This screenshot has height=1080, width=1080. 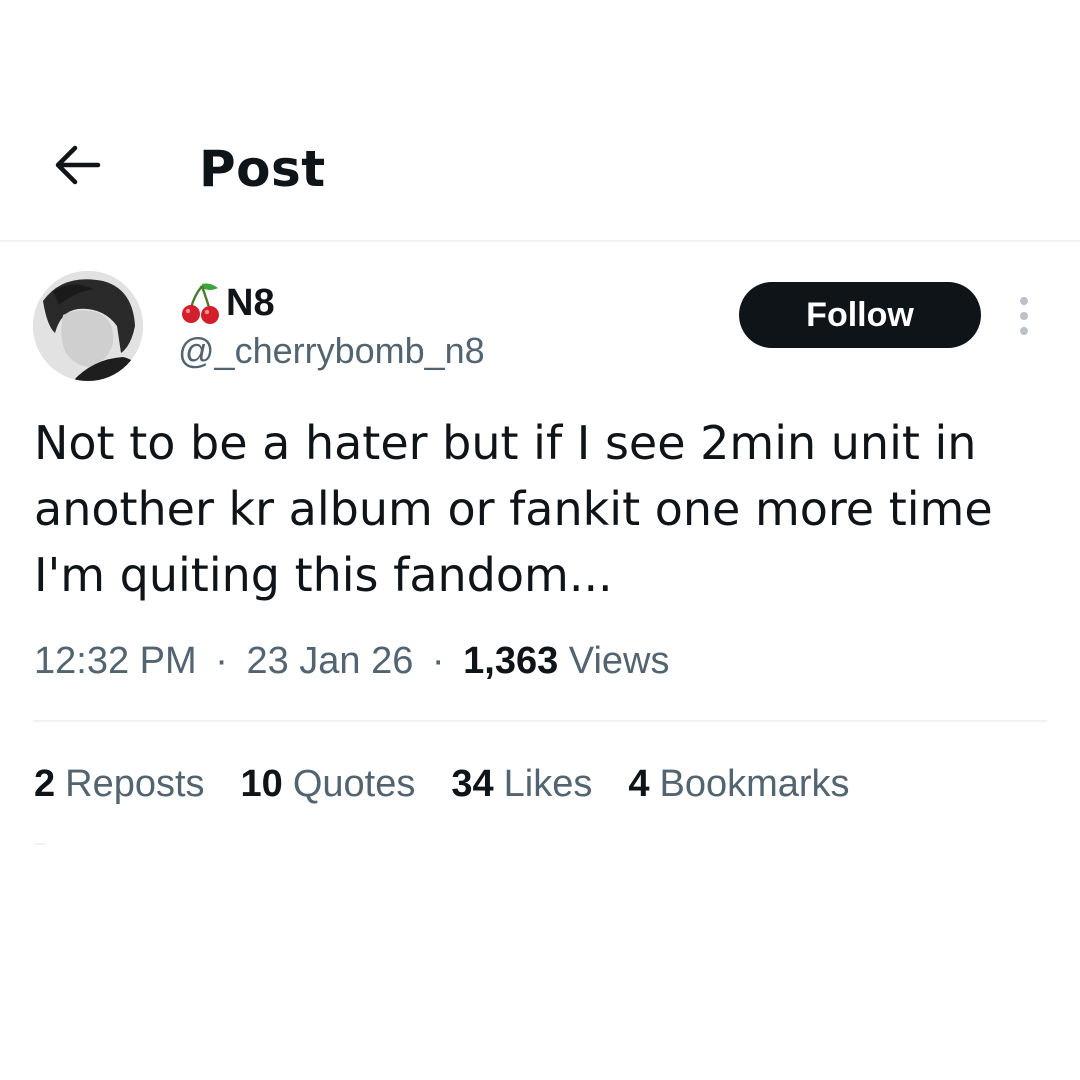 I want to click on avatar, so click(x=88, y=326).